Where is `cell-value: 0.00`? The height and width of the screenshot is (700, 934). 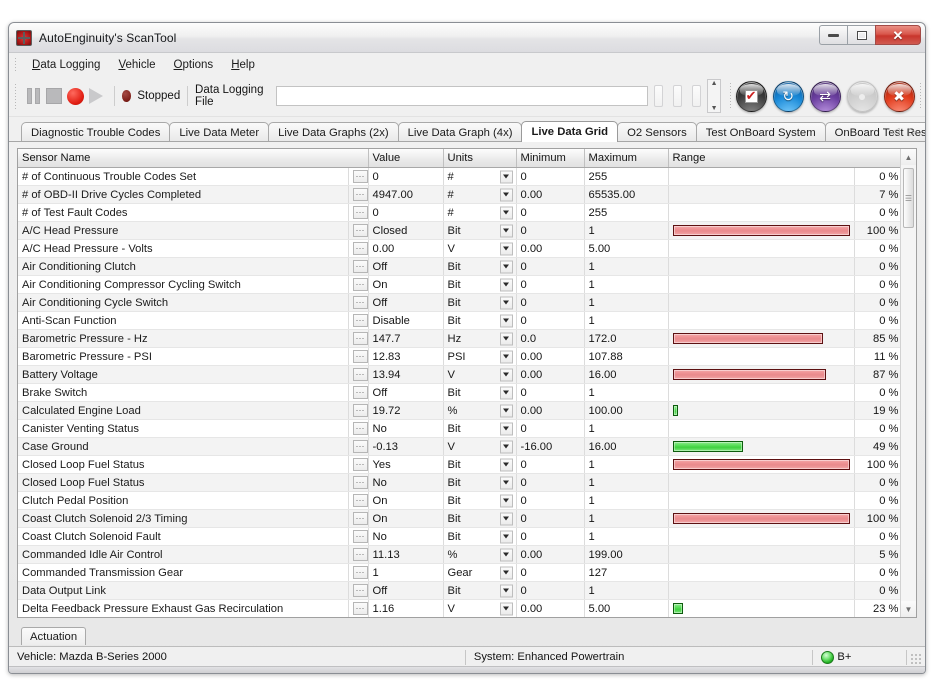
cell-value: 0.00 is located at coordinates (406, 248).